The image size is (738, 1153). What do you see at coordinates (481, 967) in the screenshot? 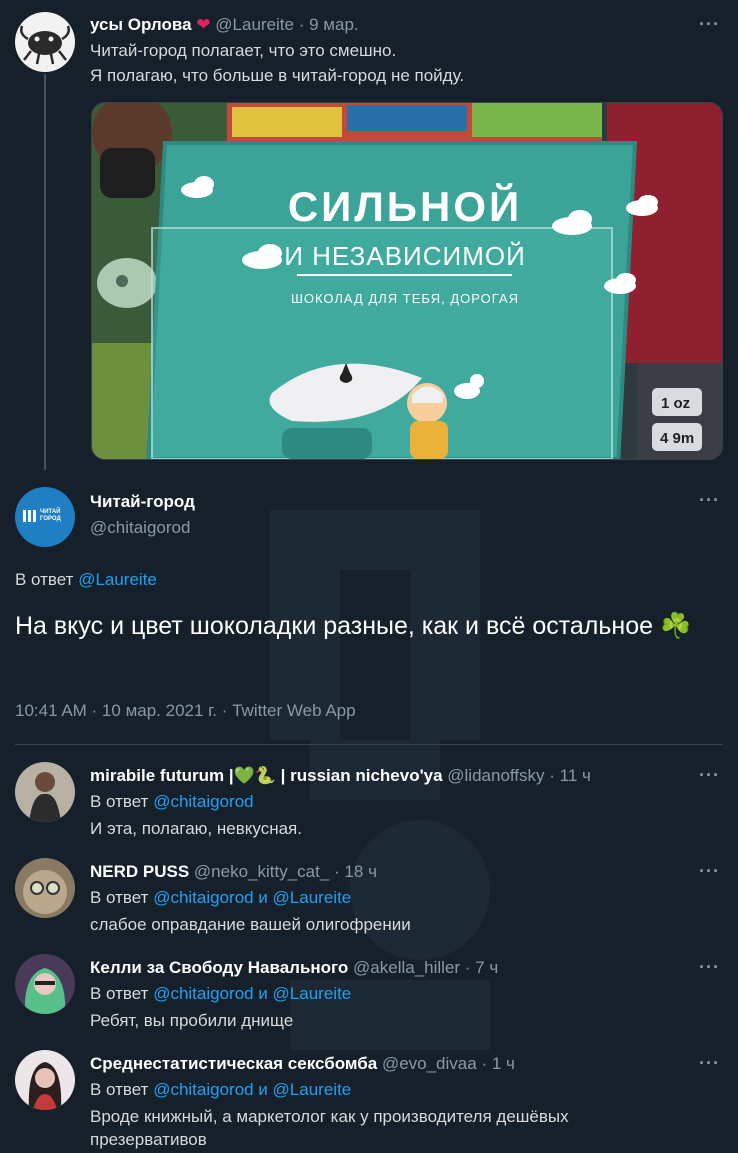
I see `tweet-time: · 7 ч` at bounding box center [481, 967].